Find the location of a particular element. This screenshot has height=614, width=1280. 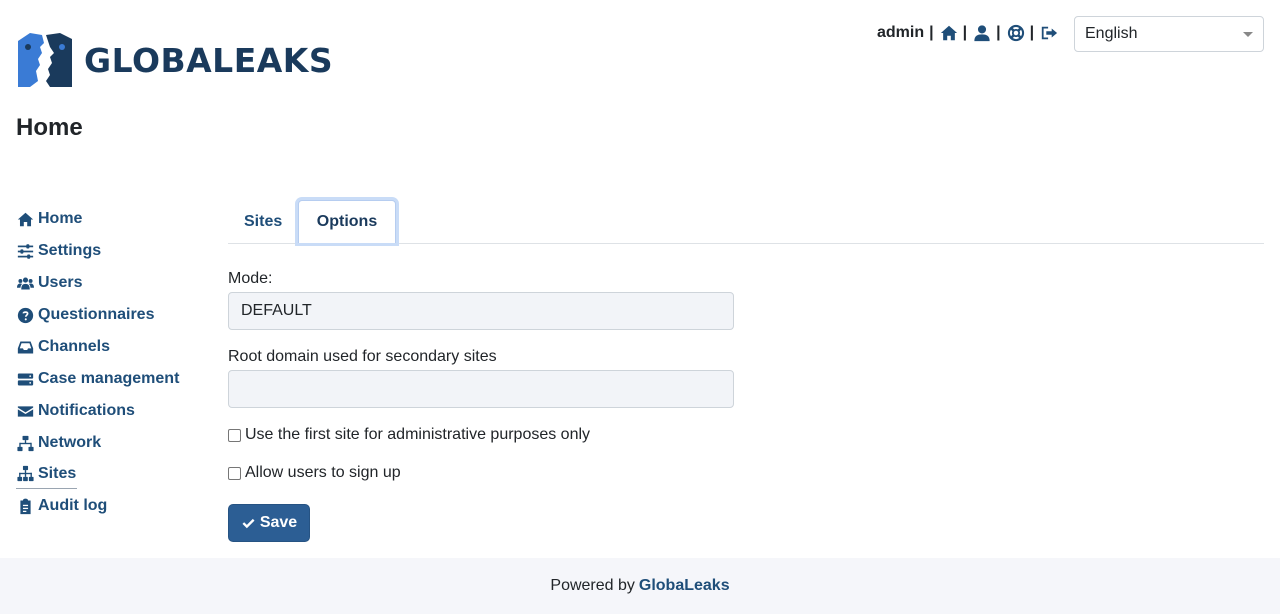

page-title: Home is located at coordinates (49, 127).